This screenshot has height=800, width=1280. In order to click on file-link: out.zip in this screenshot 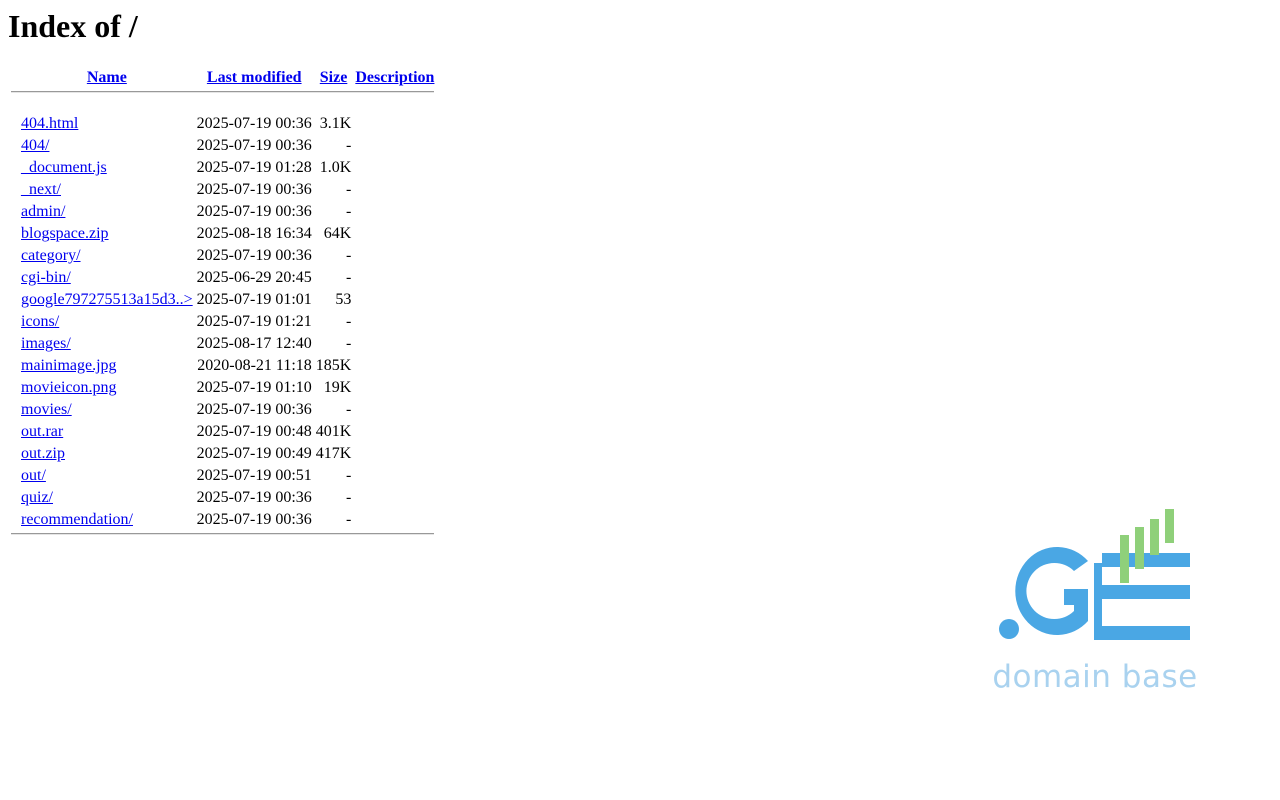, I will do `click(43, 453)`.